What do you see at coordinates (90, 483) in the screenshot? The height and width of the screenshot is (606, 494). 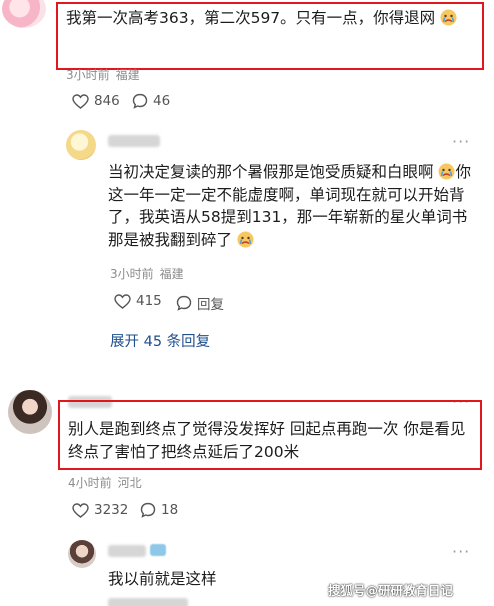 I see `comment-time: 4小时前` at bounding box center [90, 483].